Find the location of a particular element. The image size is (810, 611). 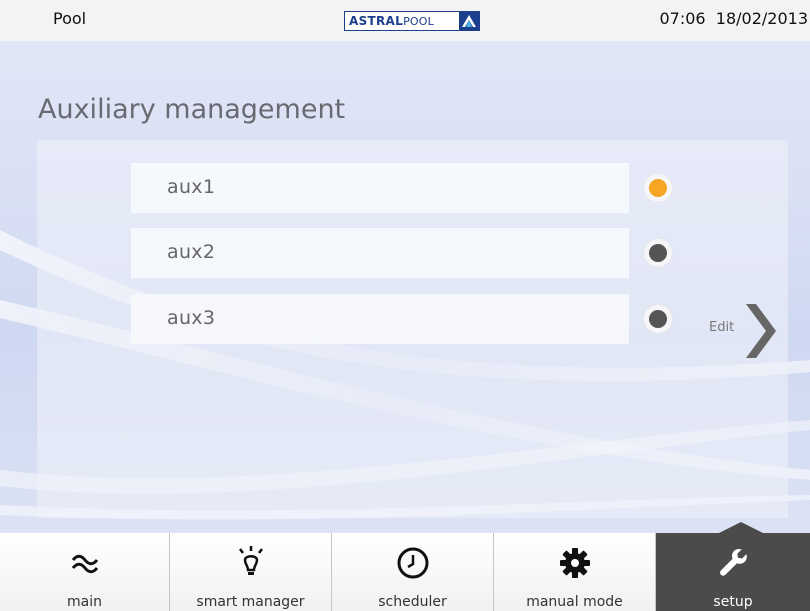

page-title: Auxiliary management is located at coordinates (192, 109).